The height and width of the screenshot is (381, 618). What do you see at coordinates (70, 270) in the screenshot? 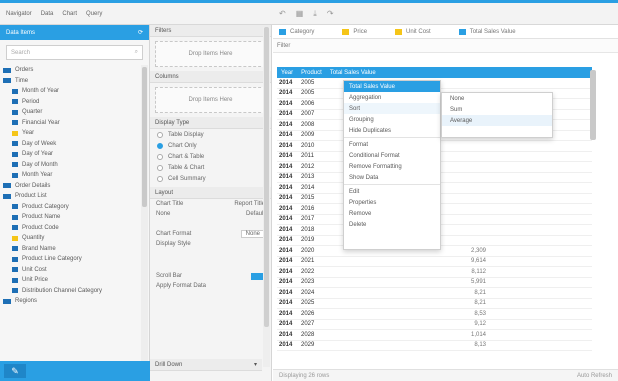
I see `tree-item: Unit Cost` at bounding box center [70, 270].